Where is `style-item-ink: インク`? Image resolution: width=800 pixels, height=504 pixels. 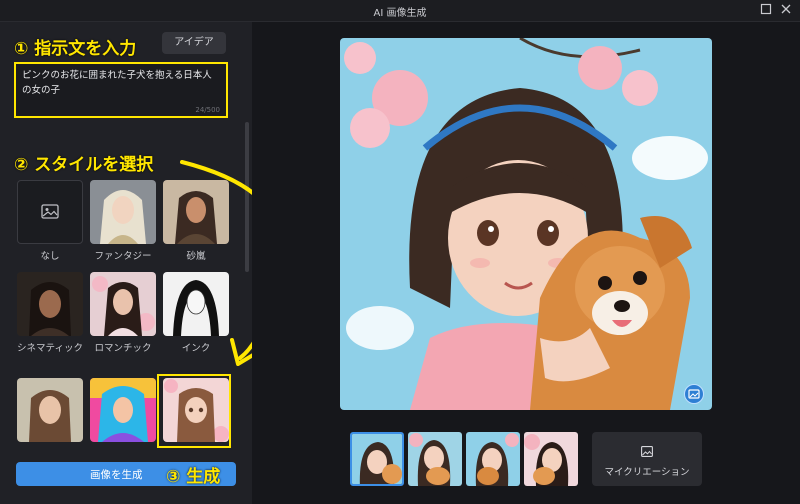
style-item-ink: インク is located at coordinates (196, 314).